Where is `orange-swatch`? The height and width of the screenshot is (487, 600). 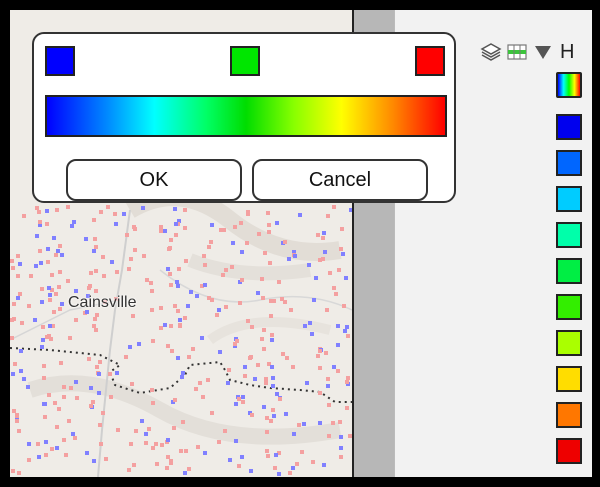 orange-swatch is located at coordinates (569, 415).